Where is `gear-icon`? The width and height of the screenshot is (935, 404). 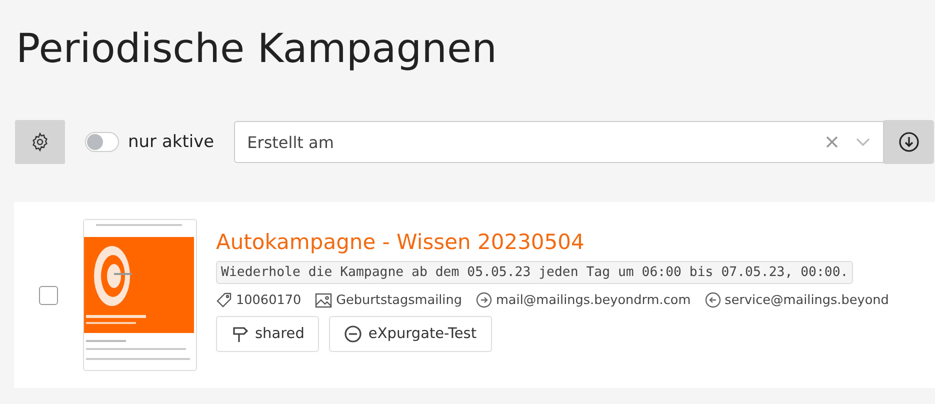
gear-icon is located at coordinates (40, 142).